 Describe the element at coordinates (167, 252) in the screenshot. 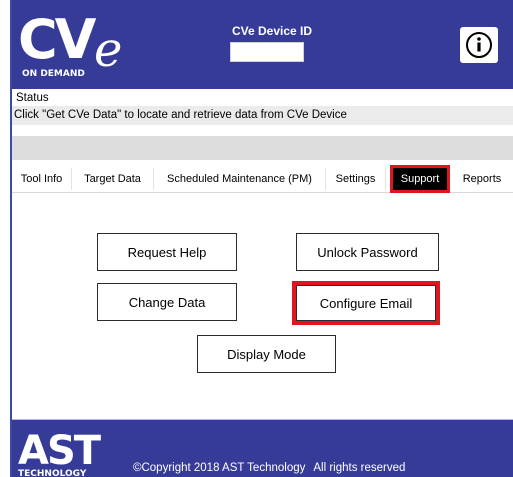

I see `request-help-button: Request Help` at that location.